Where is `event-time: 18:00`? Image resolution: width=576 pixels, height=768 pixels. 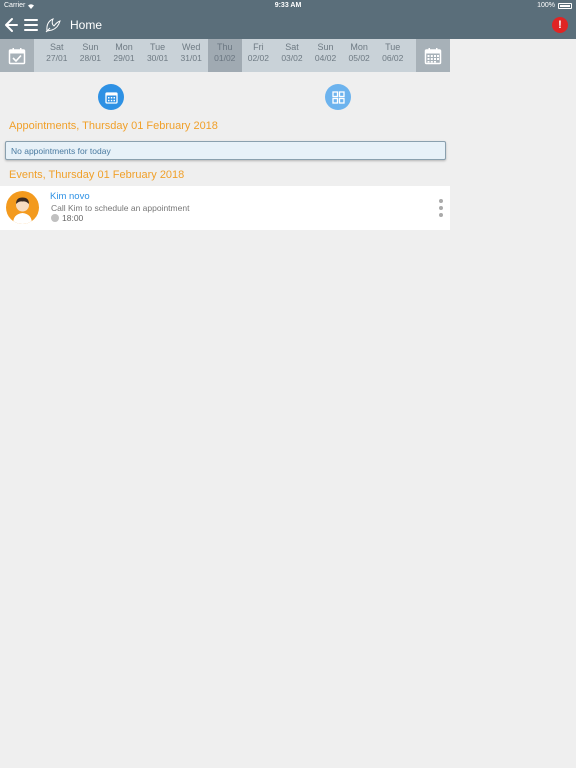
event-time: 18:00 is located at coordinates (67, 218).